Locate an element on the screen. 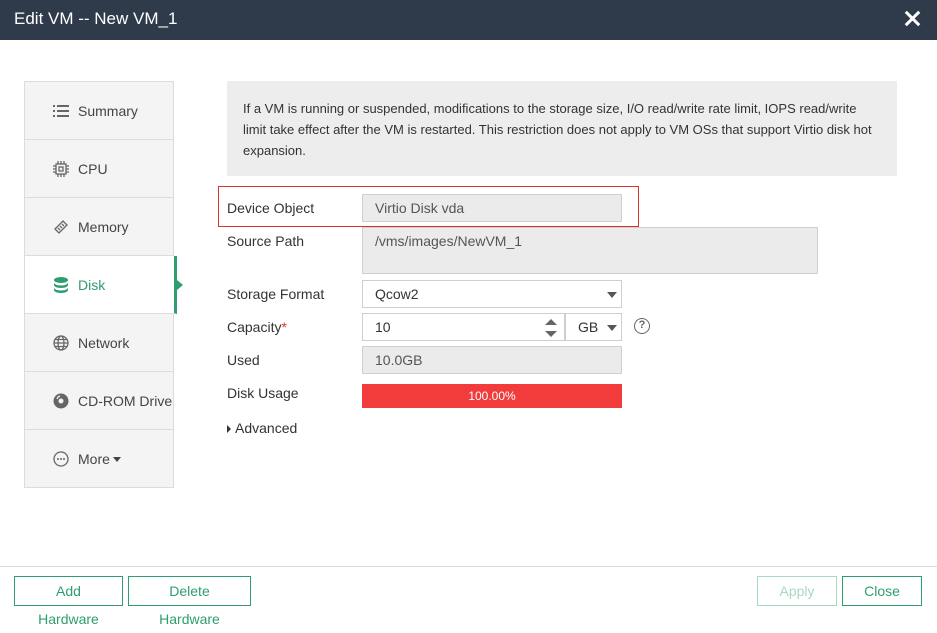 This screenshot has width=937, height=633. capacity-unit-select: GB is located at coordinates (593, 327).